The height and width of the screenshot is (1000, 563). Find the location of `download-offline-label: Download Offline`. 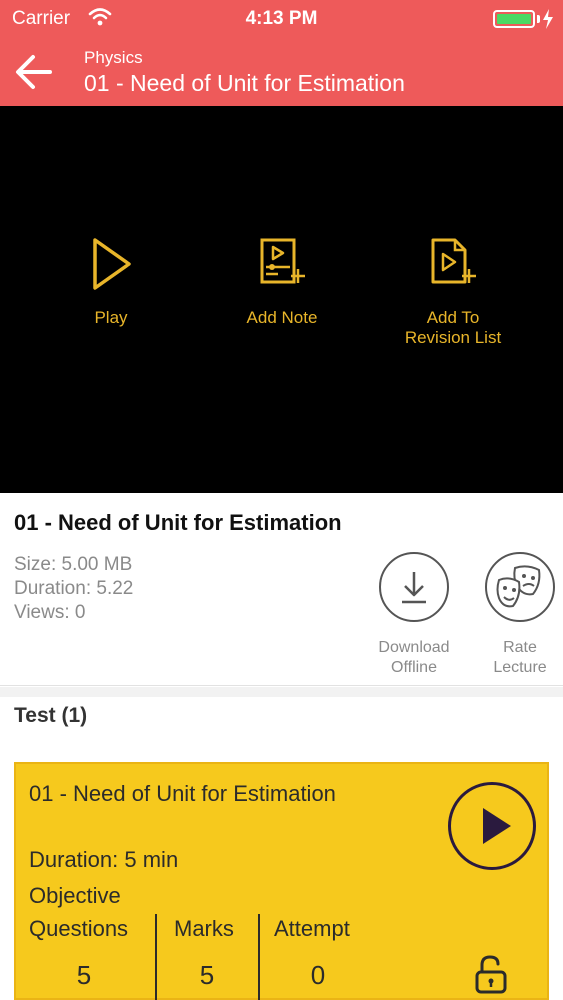

download-offline-label: Download Offline is located at coordinates (414, 657).